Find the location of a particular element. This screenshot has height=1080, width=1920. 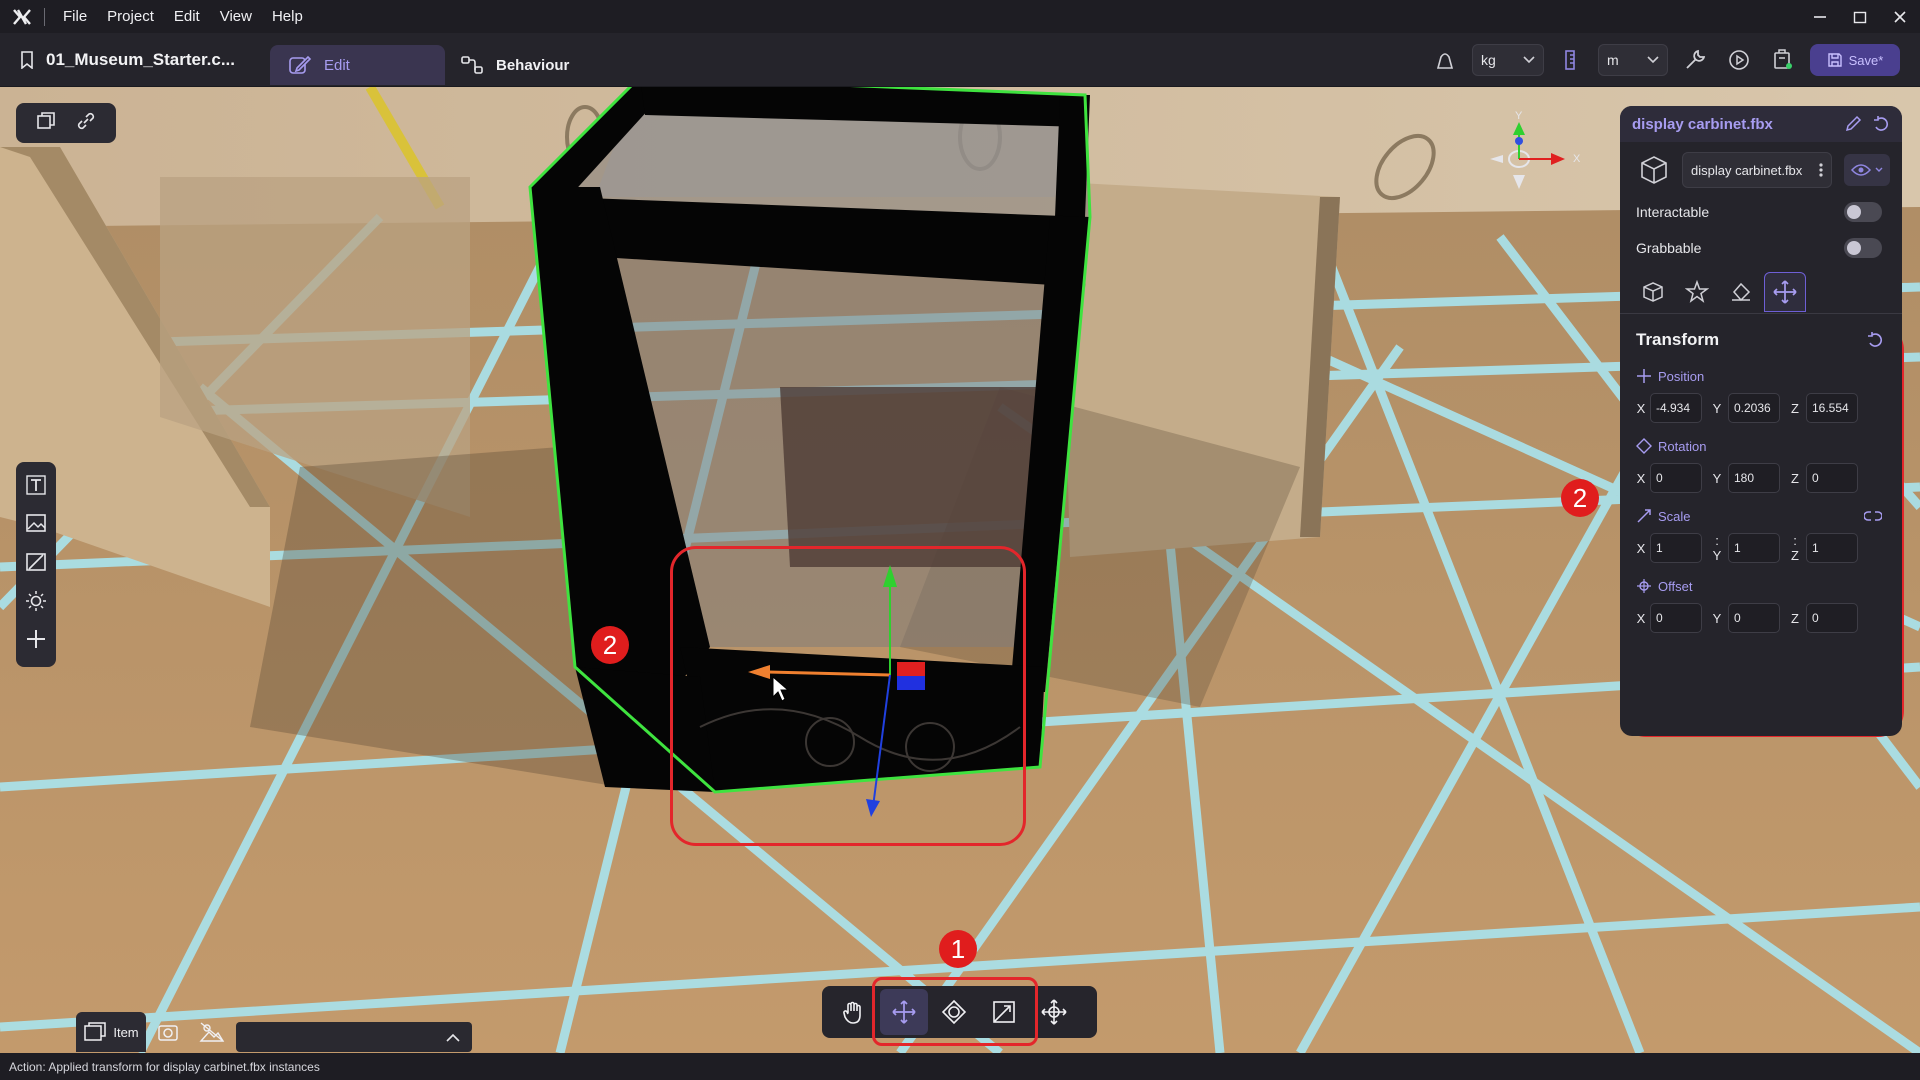

offset-icon is located at coordinates (1644, 586).